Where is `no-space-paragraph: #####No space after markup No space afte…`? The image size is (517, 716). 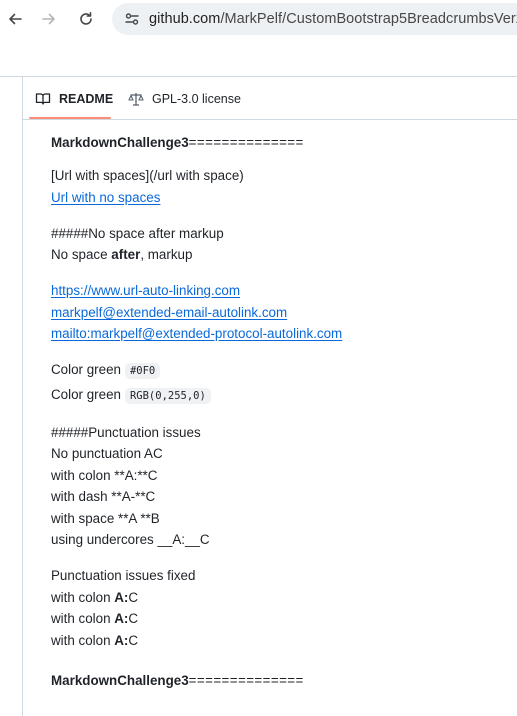
no-space-paragraph: #####No space after markup No space afte… is located at coordinates (281, 244).